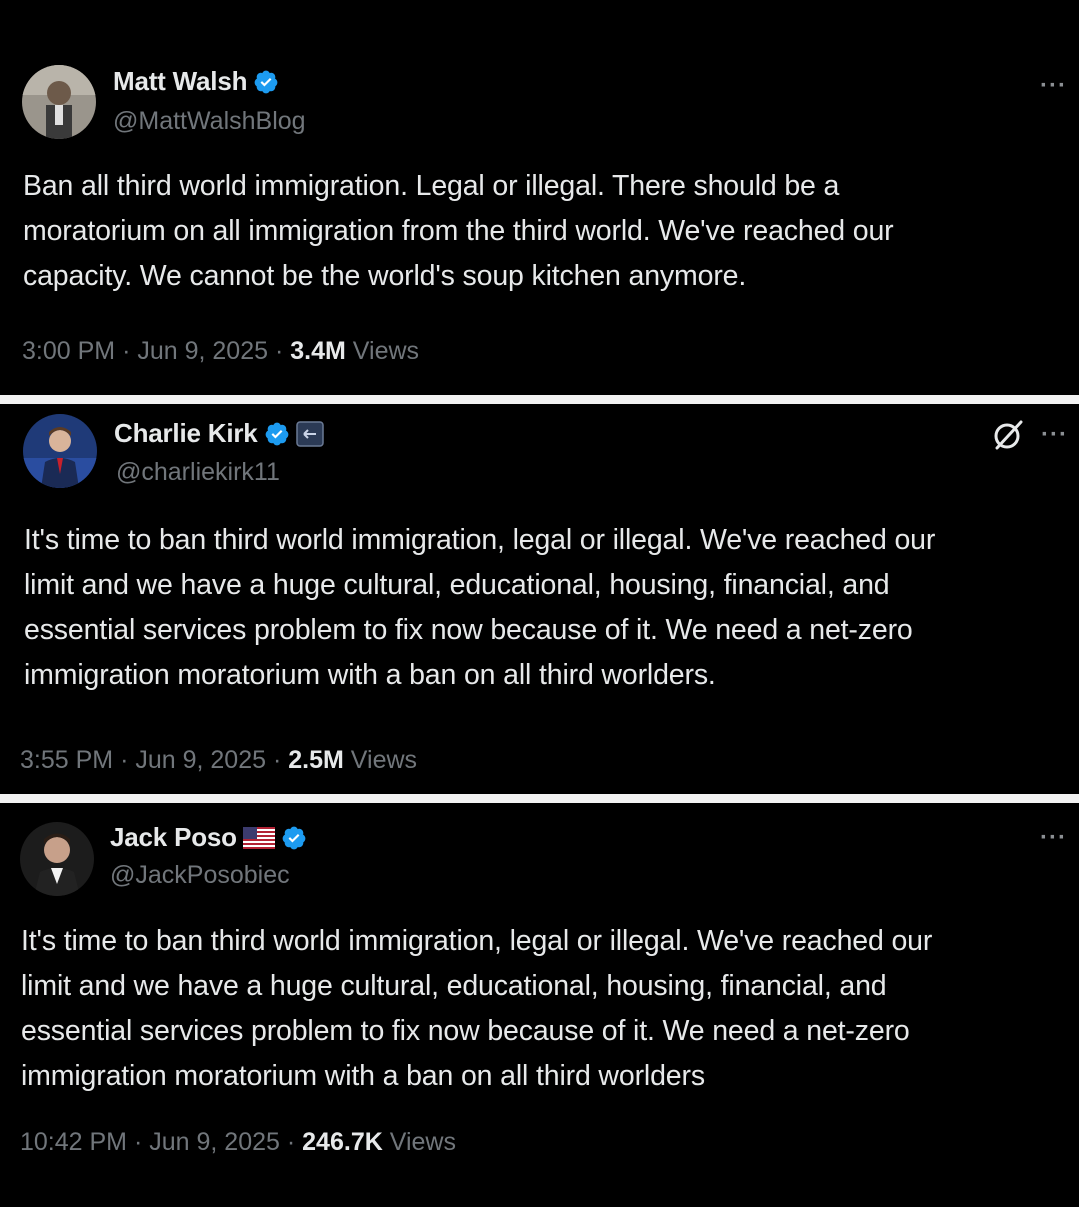  I want to click on handle: @MattWalshBlog, so click(209, 121).